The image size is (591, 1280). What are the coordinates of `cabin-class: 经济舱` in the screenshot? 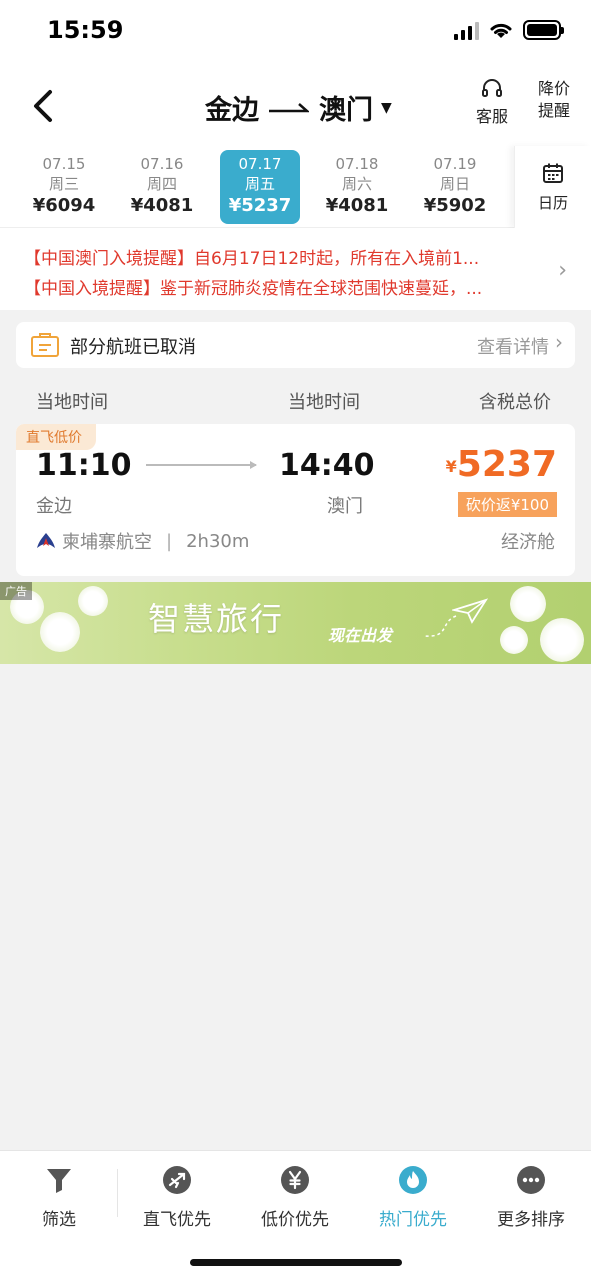 It's located at (528, 542).